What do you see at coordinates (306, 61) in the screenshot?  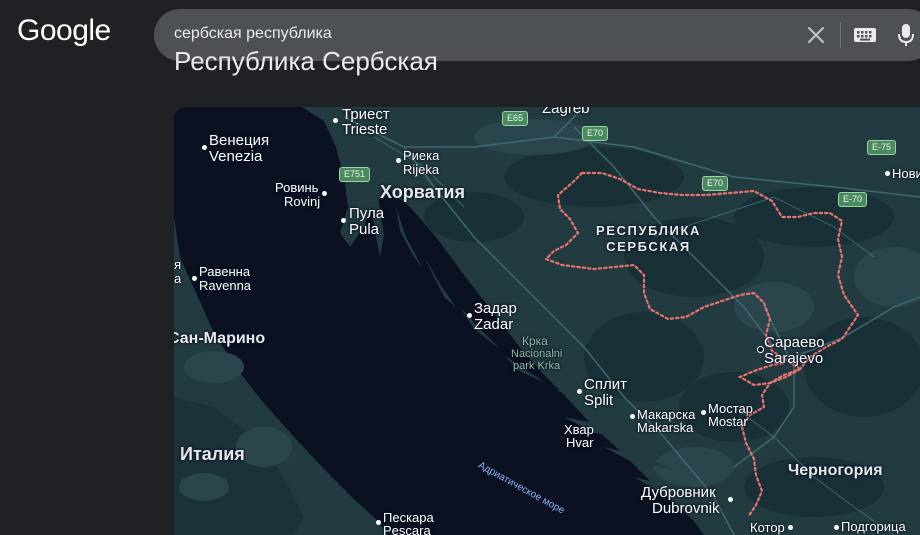 I see `section-heading: Республика Сербская` at bounding box center [306, 61].